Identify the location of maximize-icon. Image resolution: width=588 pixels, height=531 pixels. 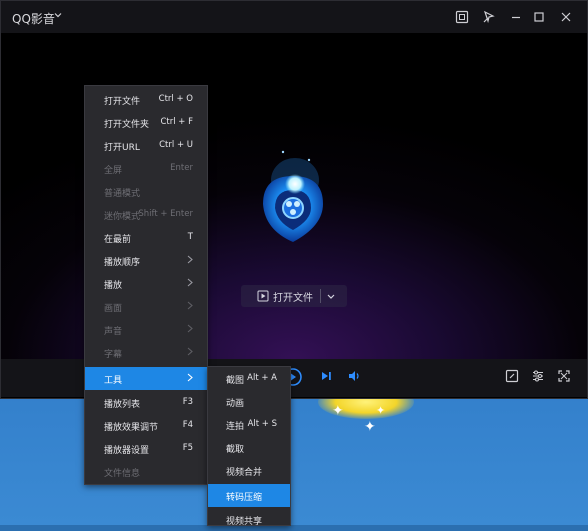
(539, 17).